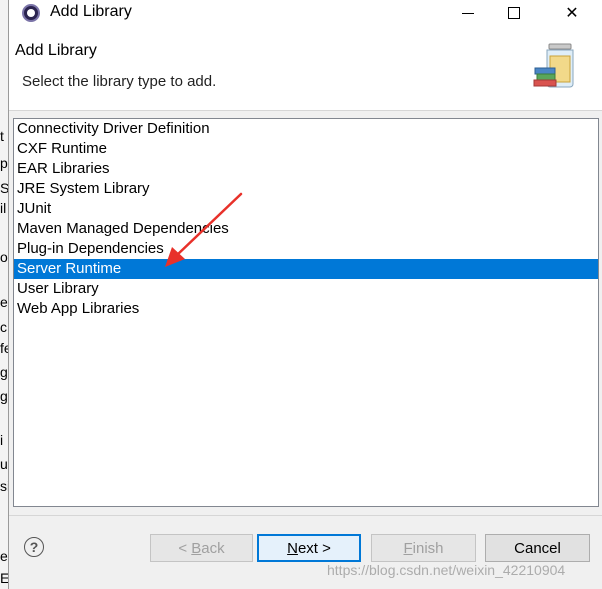 The height and width of the screenshot is (589, 602). Describe the element at coordinates (314, 548) in the screenshot. I see `next-label-rest: ext >` at that location.